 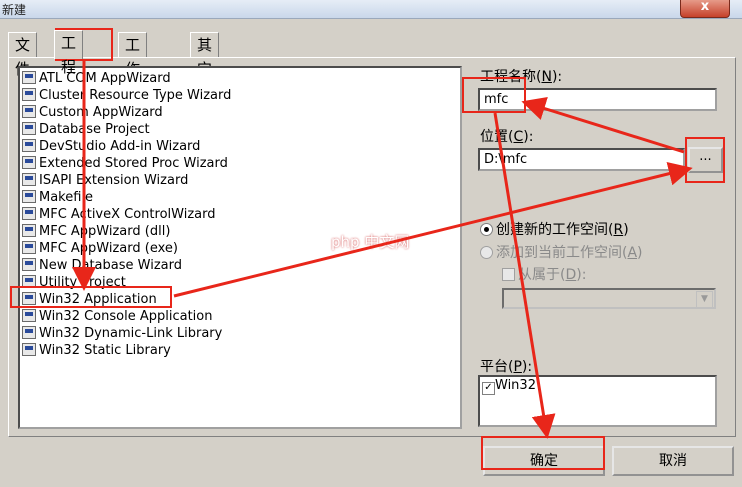 I want to click on cluster-wizard-icon, so click(x=29, y=94).